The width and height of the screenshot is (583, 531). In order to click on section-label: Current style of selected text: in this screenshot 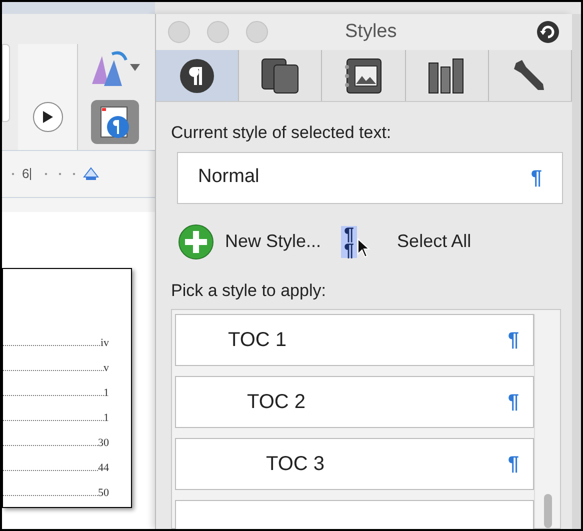, I will do `click(281, 133)`.